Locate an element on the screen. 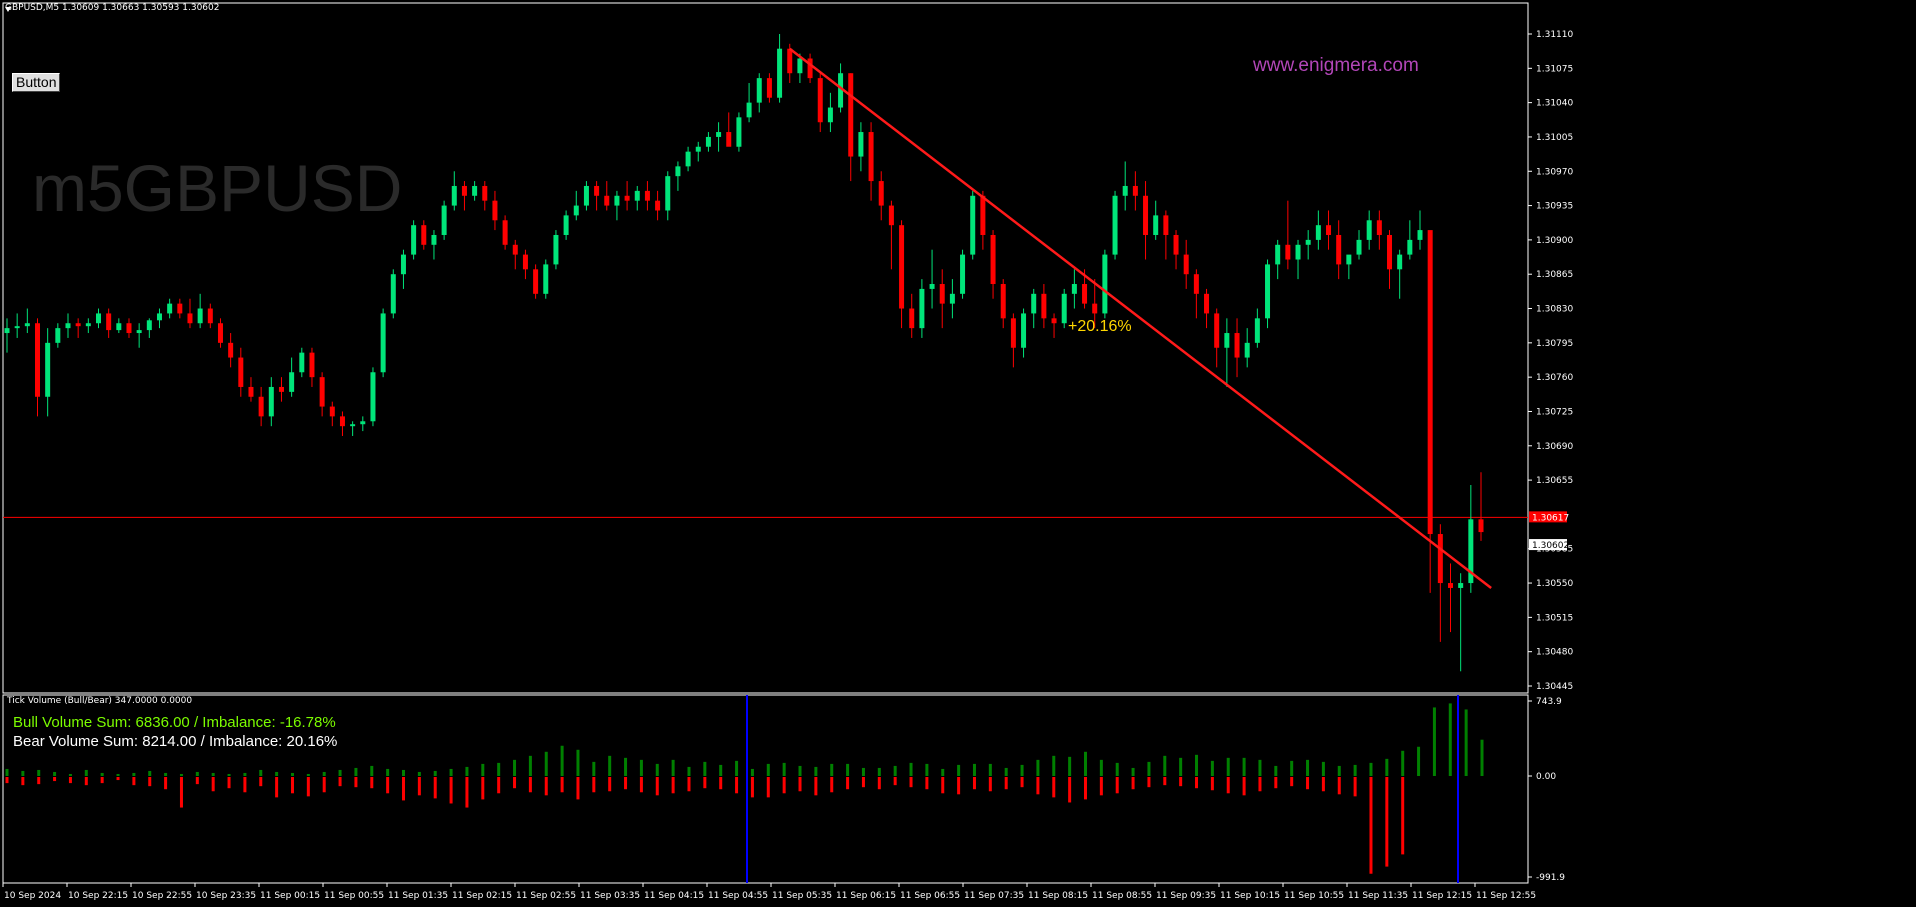 Image resolution: width=1916 pixels, height=907 pixels. time-tick-label: 11 Sep 06:15 is located at coordinates (866, 896).